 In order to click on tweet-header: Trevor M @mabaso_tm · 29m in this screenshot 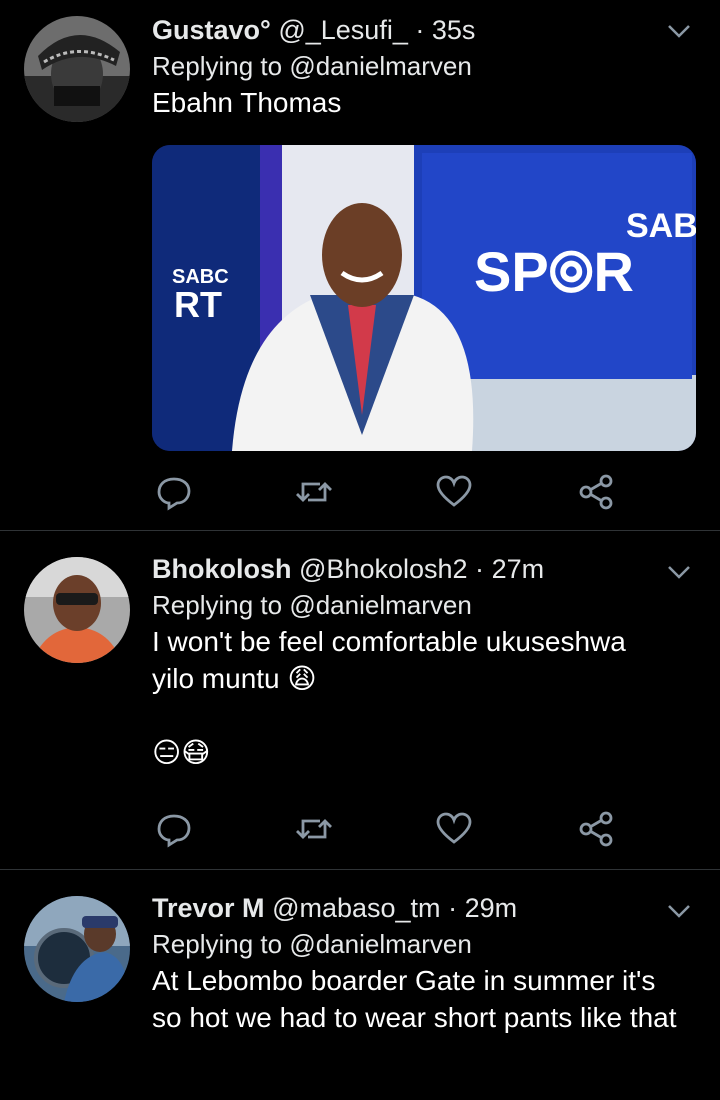, I will do `click(421, 908)`.